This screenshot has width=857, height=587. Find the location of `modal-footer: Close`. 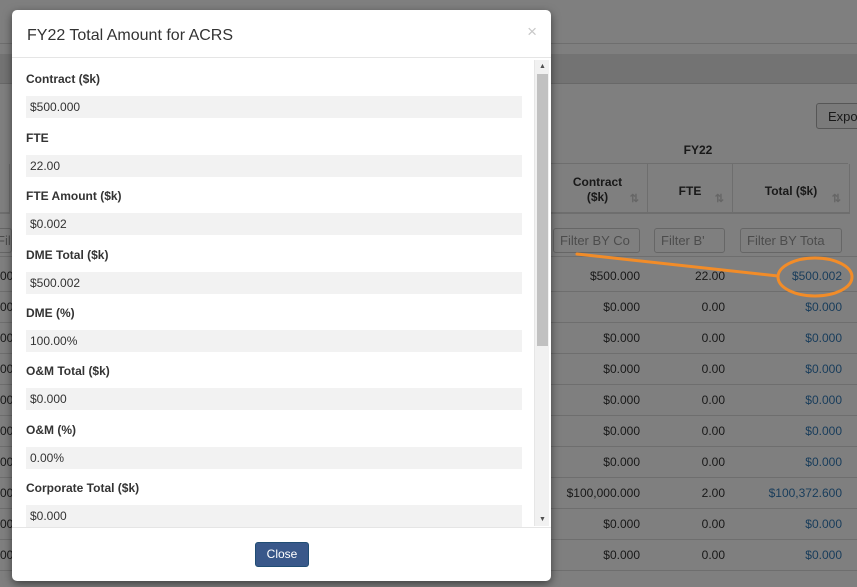

modal-footer: Close is located at coordinates (281, 554).